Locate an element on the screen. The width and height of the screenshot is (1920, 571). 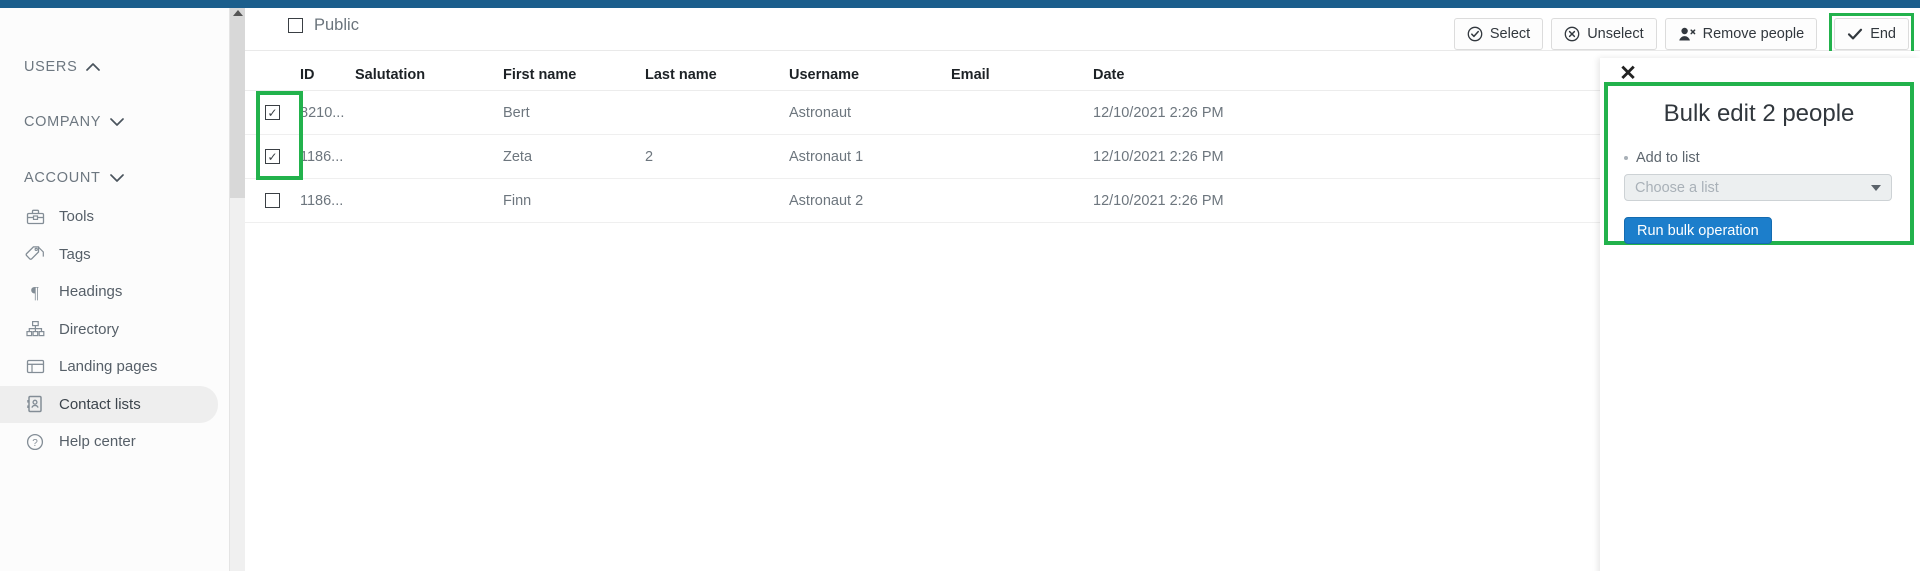
select-button: Select is located at coordinates (1498, 34).